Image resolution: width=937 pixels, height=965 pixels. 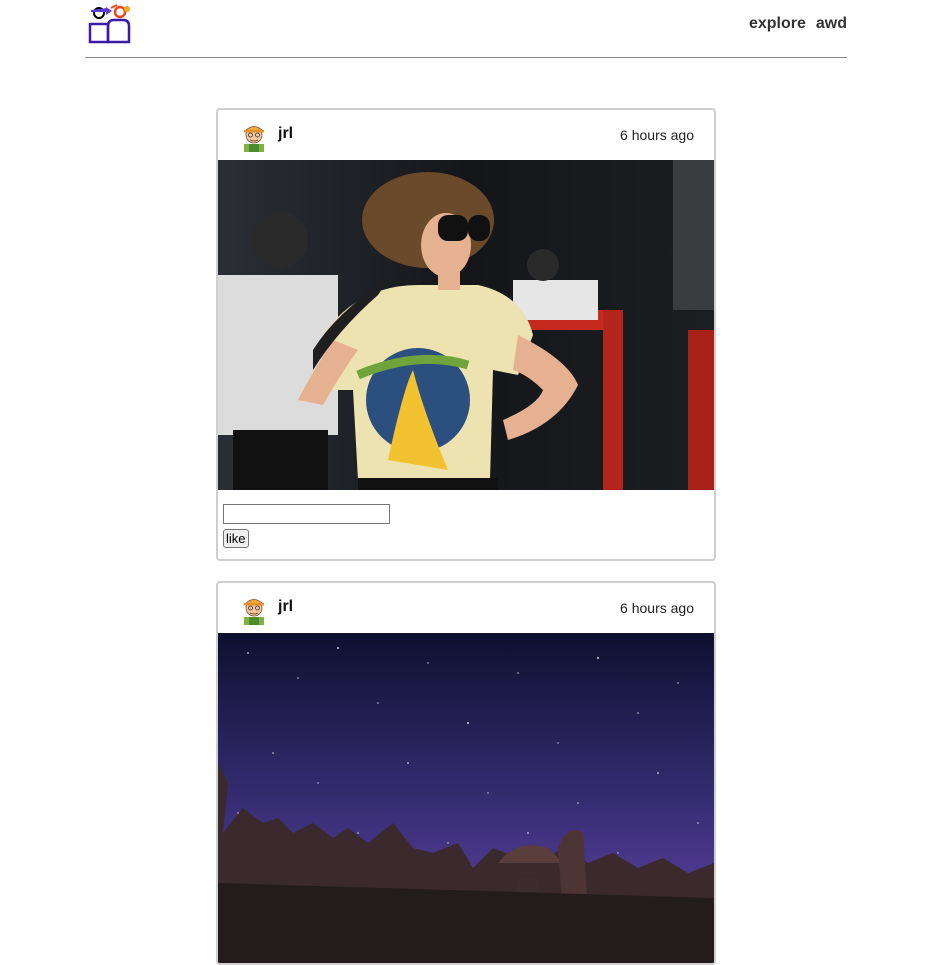 What do you see at coordinates (110, 25) in the screenshot?
I see `app-logo-icon` at bounding box center [110, 25].